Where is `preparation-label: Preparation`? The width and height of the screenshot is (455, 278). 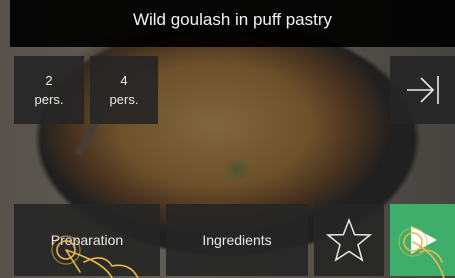
preparation-label: Preparation is located at coordinates (87, 240).